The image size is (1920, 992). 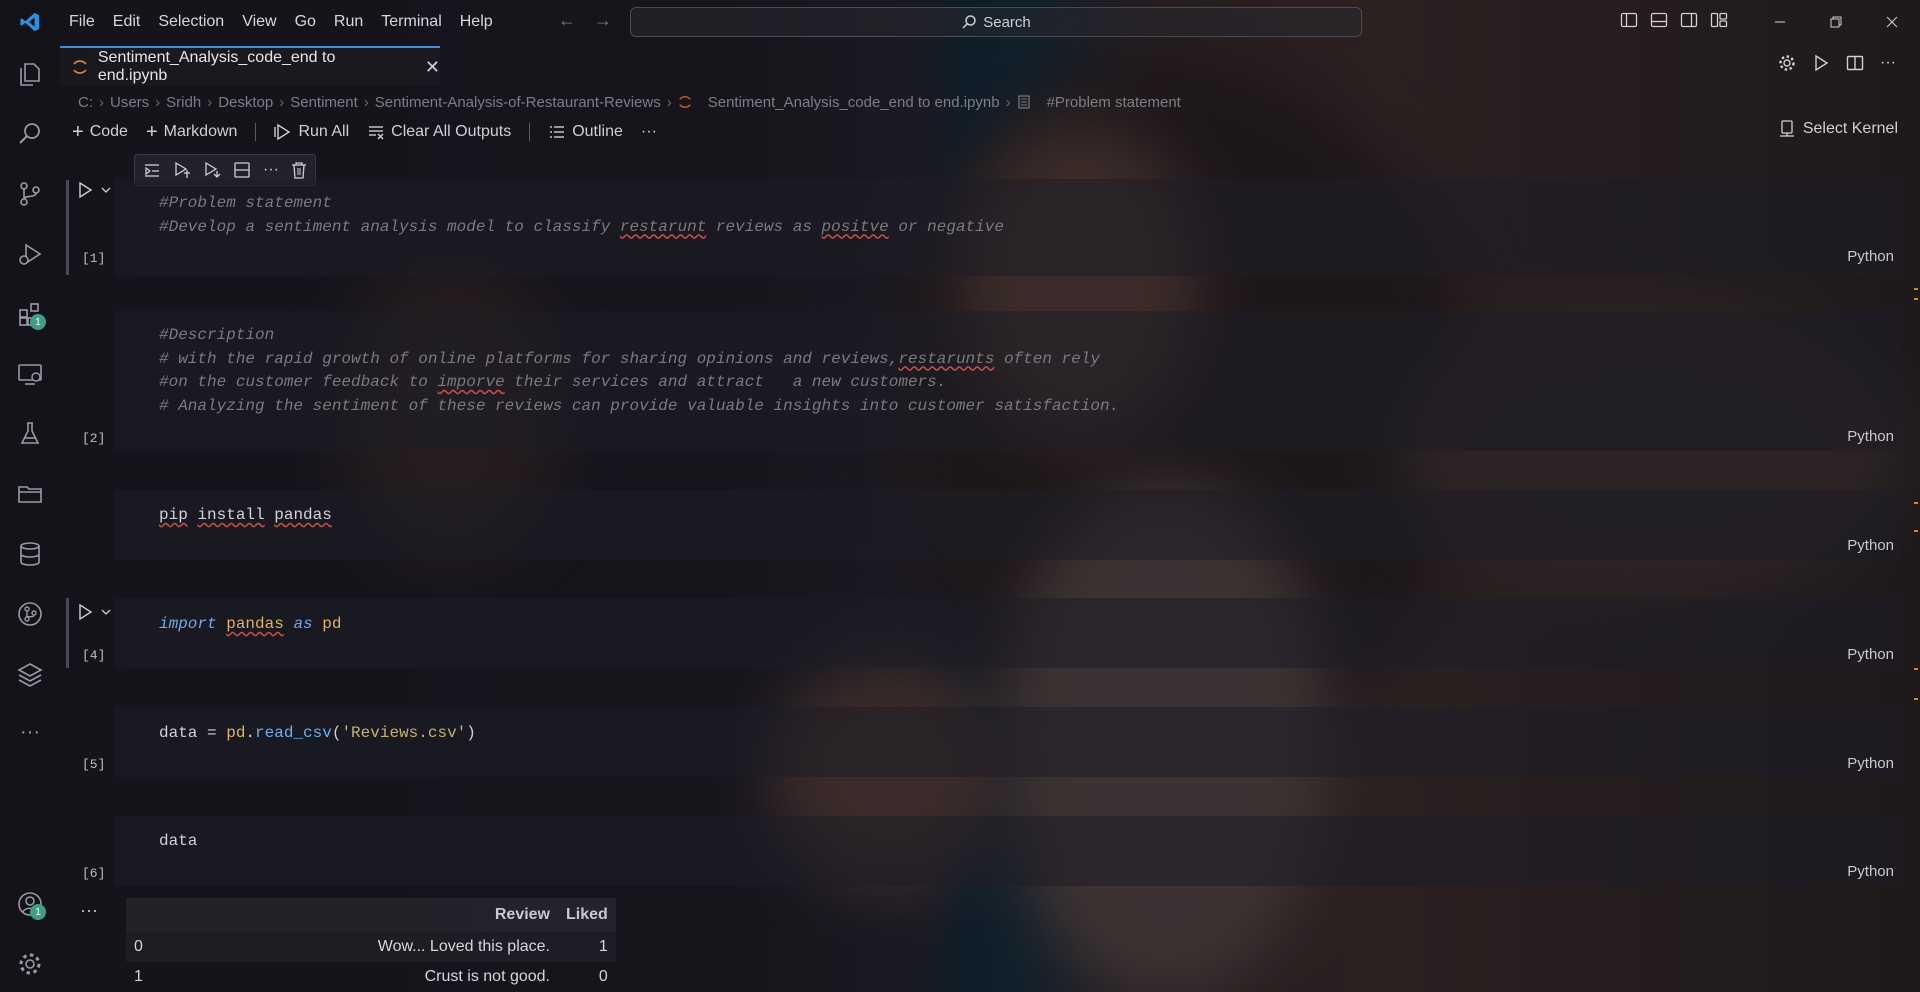 I want to click on close-window-button, so click(x=1892, y=22).